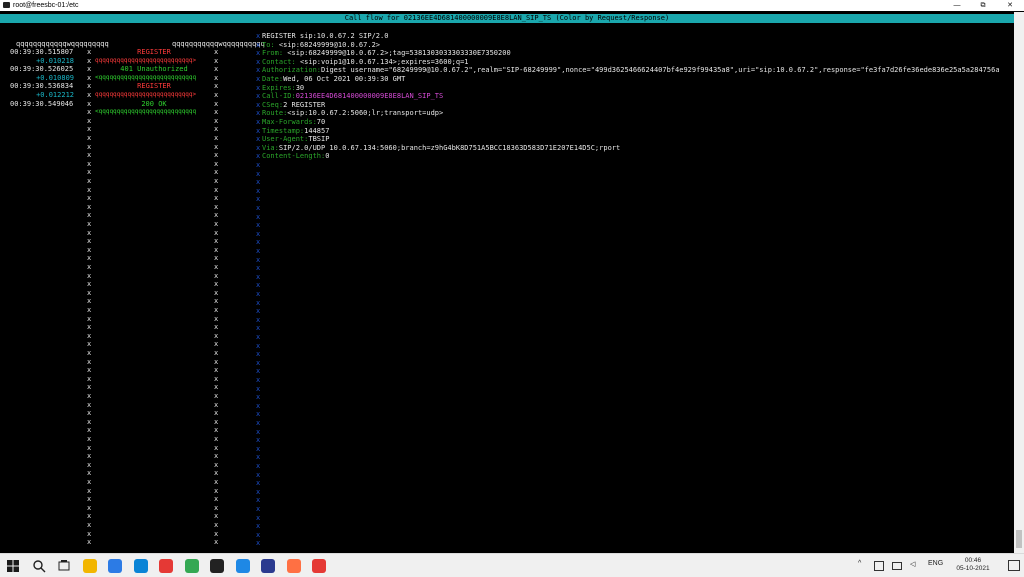 The width and height of the screenshot is (1024, 577). Describe the element at coordinates (1010, 5) in the screenshot. I see `close-button: ✕` at that location.